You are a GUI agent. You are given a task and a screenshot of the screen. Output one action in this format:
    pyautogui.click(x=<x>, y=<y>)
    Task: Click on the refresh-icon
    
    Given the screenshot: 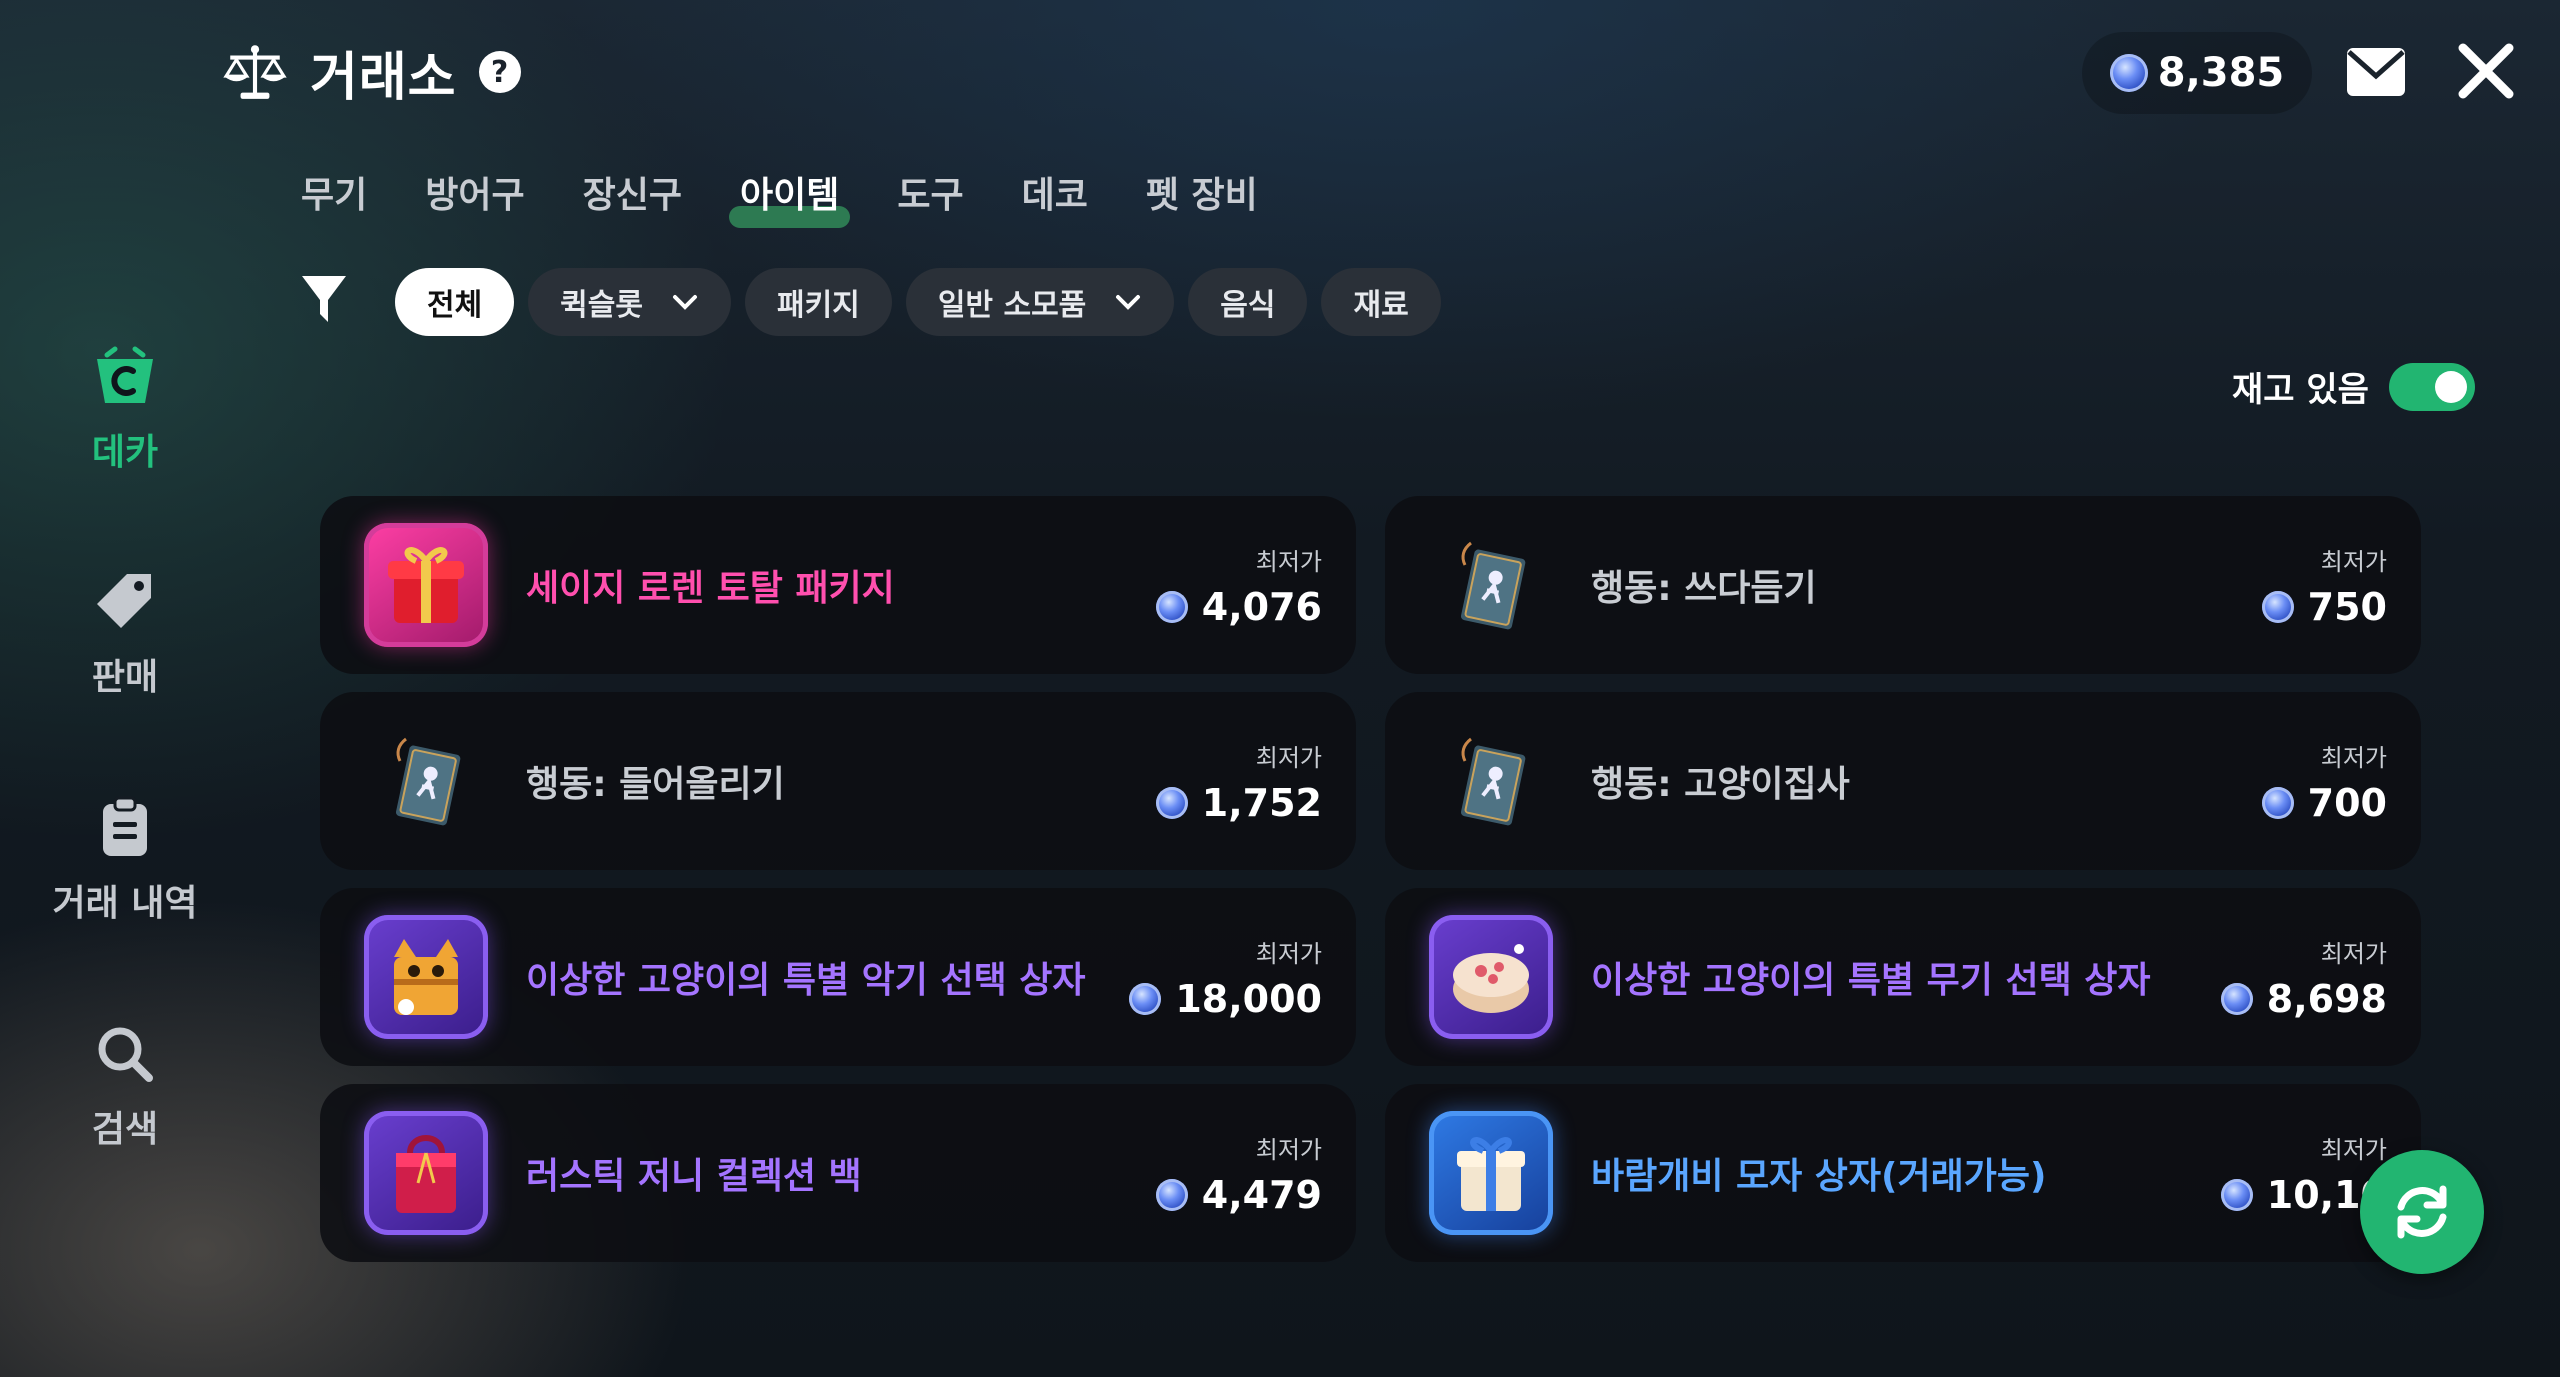 What is the action you would take?
    pyautogui.click(x=2422, y=1212)
    